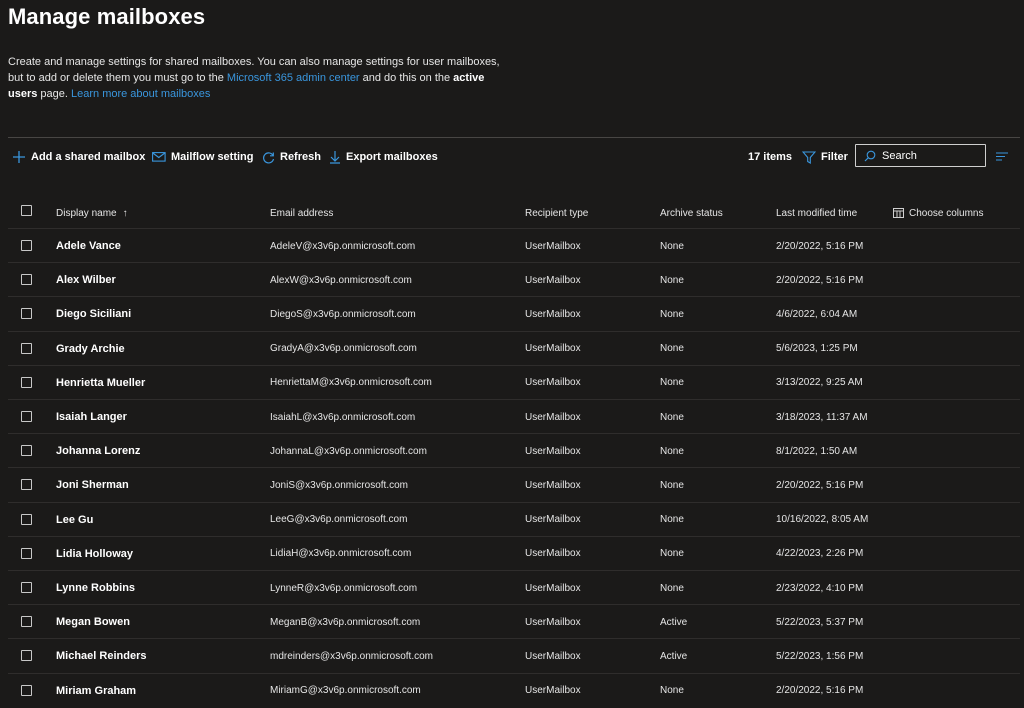  What do you see at coordinates (101, 656) in the screenshot?
I see `cell-display-name: Michael Reinders` at bounding box center [101, 656].